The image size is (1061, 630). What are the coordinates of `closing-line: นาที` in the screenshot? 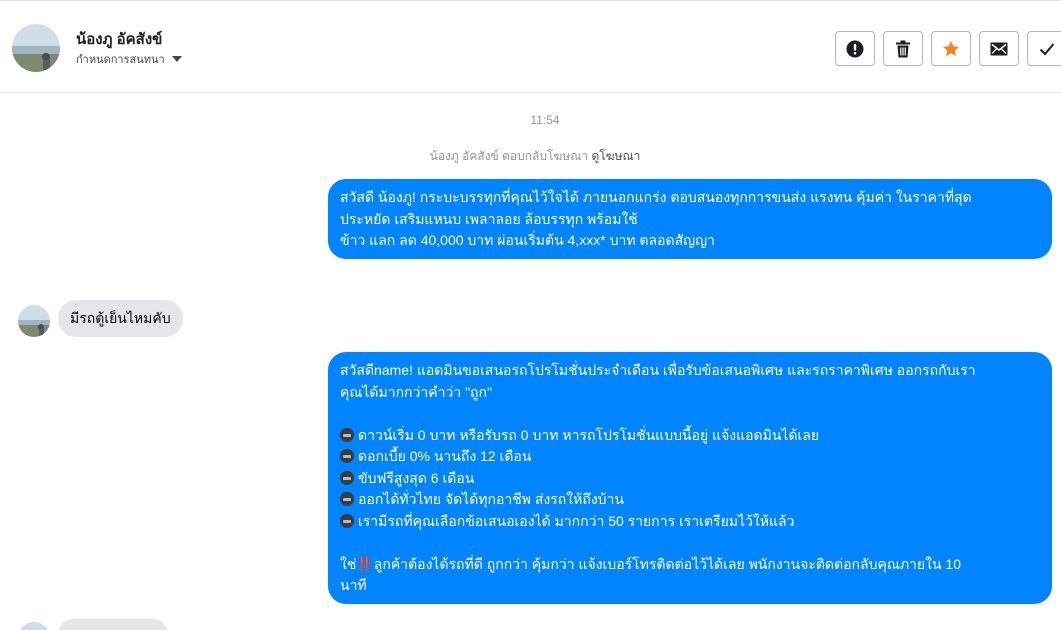 It's located at (353, 585).